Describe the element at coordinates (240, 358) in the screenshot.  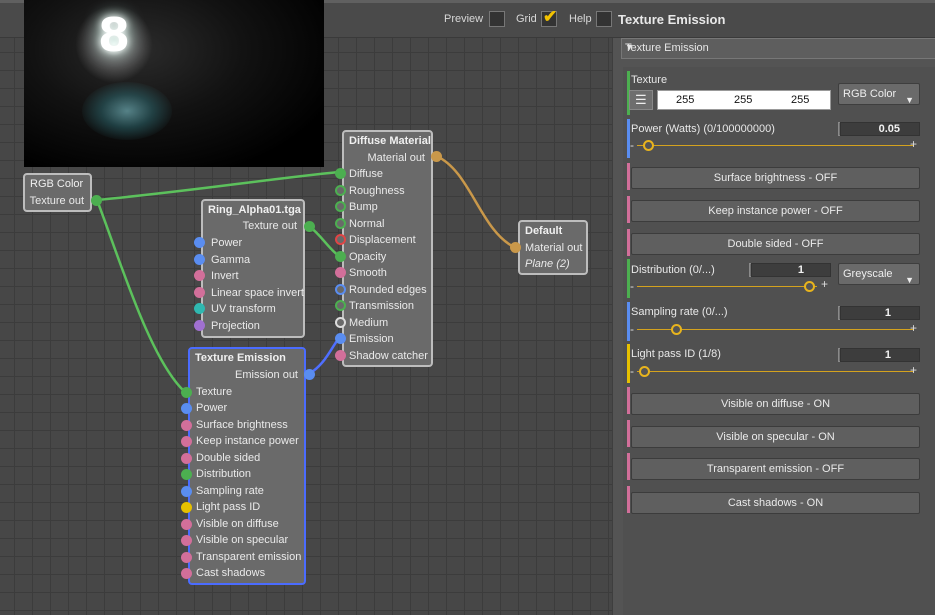
I see `node-emission-title: Texture Emission` at that location.